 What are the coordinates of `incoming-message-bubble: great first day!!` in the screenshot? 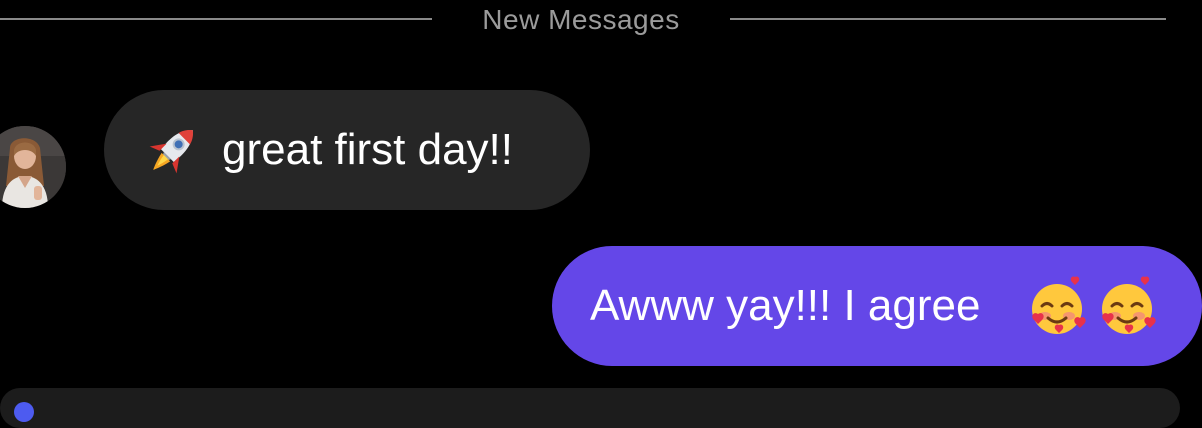 It's located at (347, 150).